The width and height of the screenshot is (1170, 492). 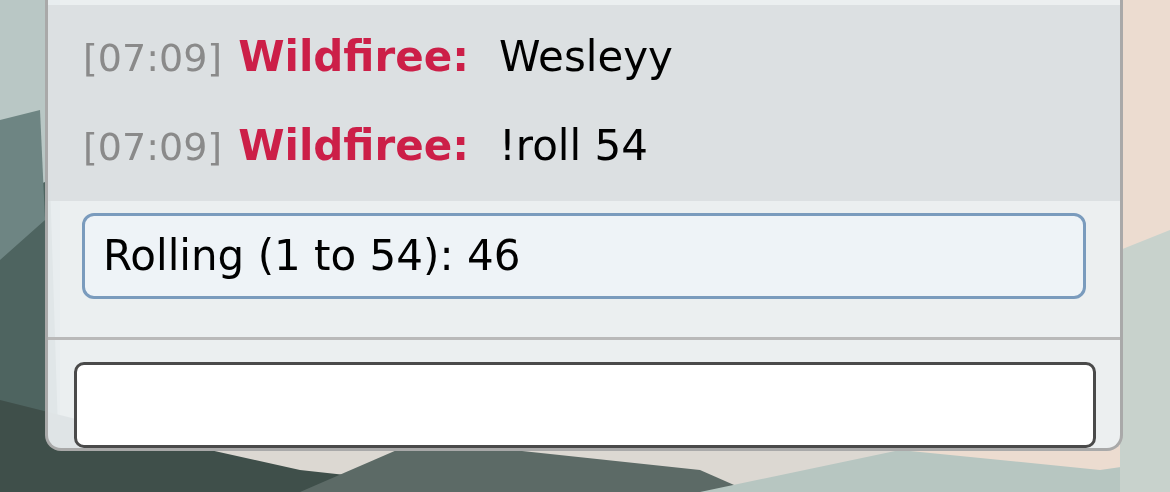 What do you see at coordinates (584, 256) in the screenshot?
I see `system-message: Rolling (1 to 54): 46` at bounding box center [584, 256].